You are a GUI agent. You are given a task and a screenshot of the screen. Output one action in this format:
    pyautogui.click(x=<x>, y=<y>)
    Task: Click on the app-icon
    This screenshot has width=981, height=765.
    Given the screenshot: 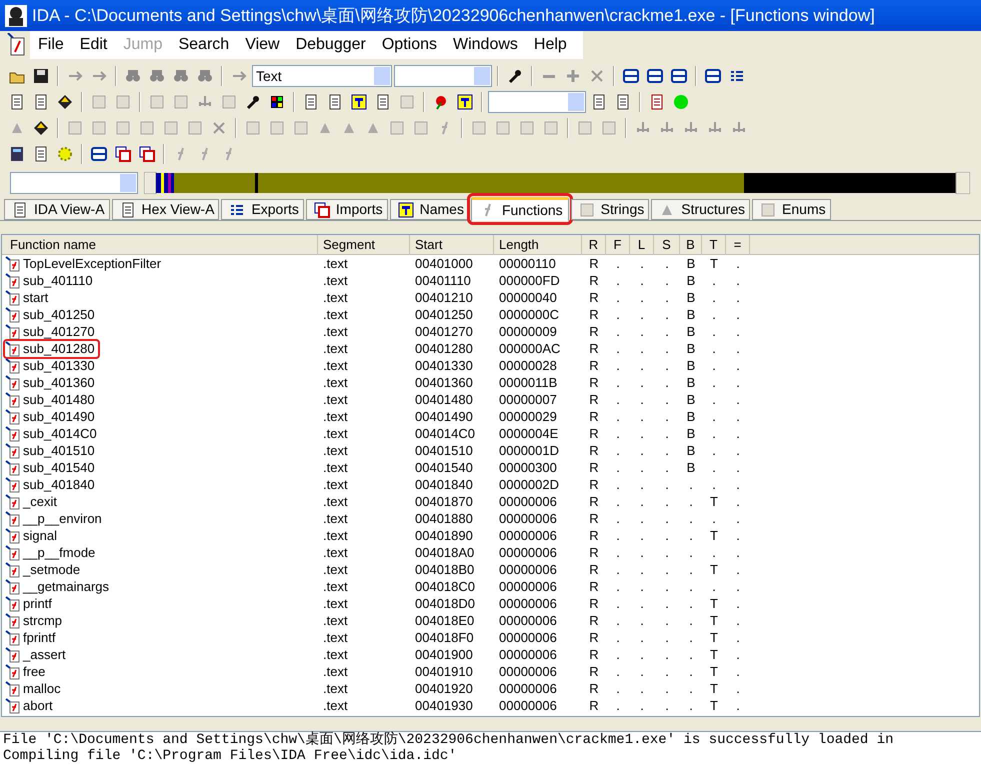 What is the action you would take?
    pyautogui.click(x=16, y=16)
    